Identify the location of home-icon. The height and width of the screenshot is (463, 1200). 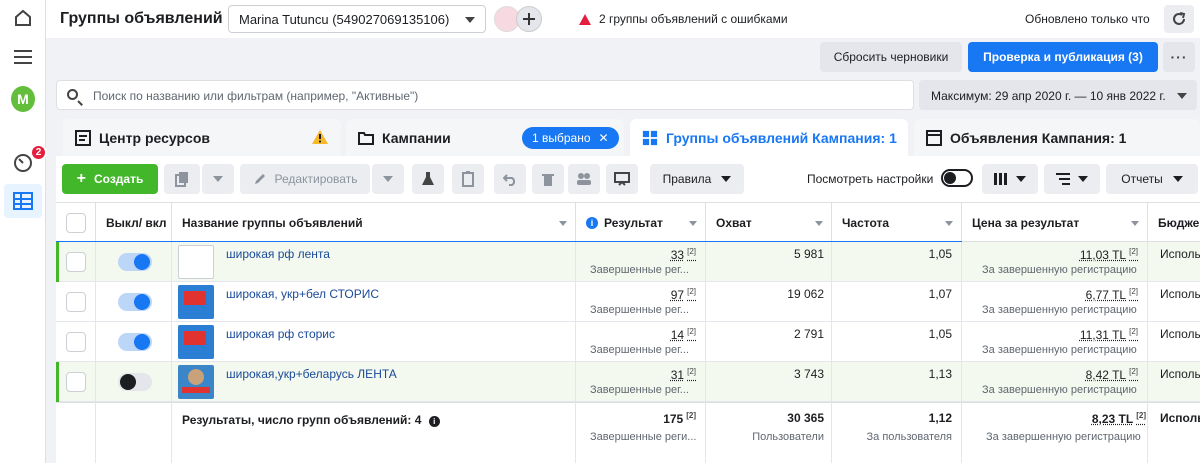
(23, 18).